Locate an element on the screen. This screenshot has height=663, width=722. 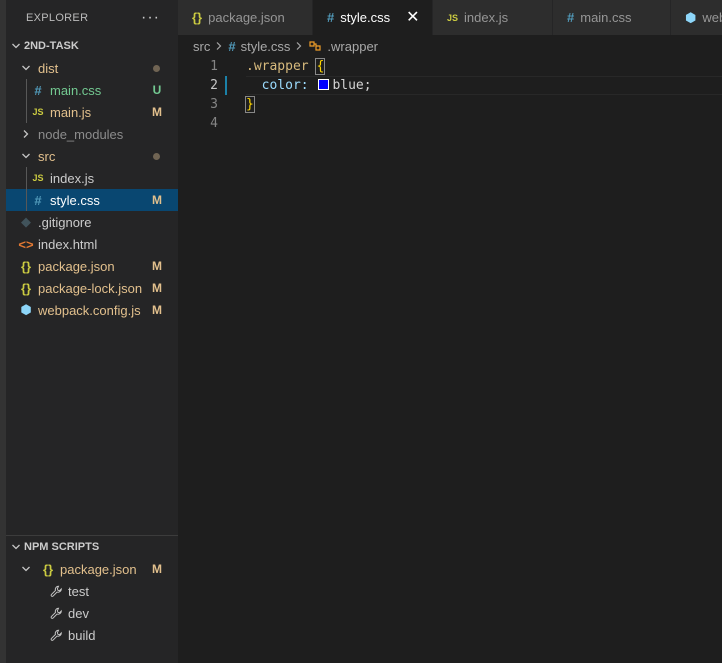
tree-item-label: style.css is located at coordinates (75, 200).